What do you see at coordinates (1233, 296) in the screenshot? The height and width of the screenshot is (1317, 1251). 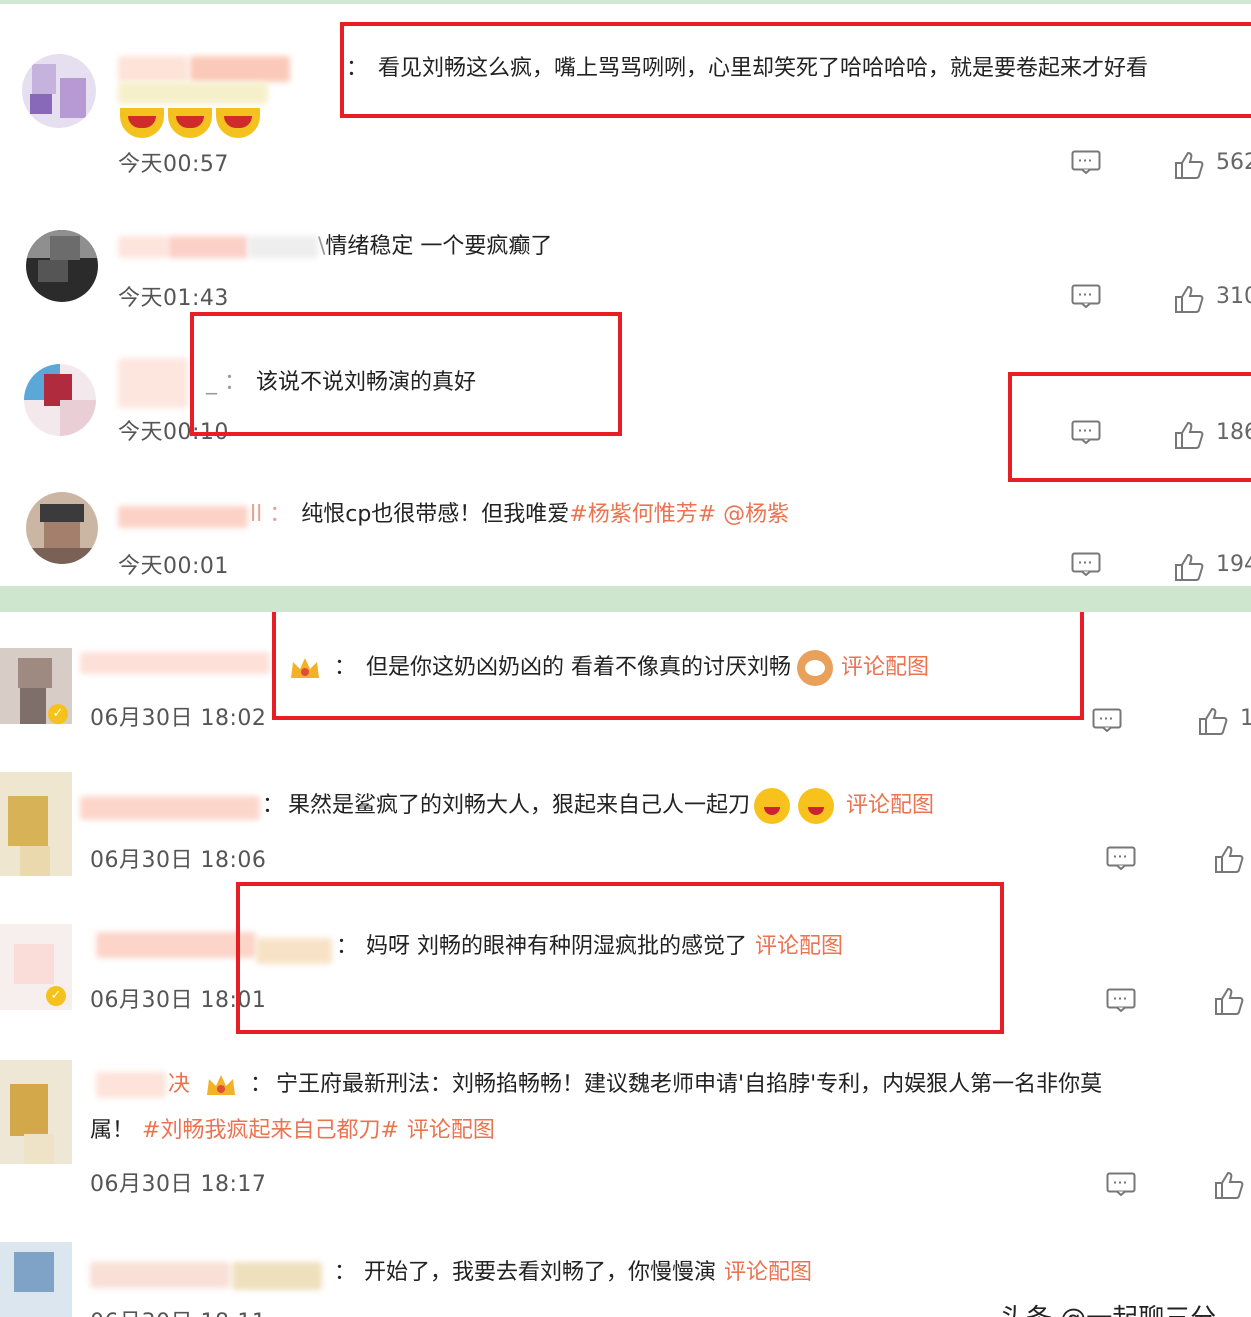 I see `like-count: 310` at bounding box center [1233, 296].